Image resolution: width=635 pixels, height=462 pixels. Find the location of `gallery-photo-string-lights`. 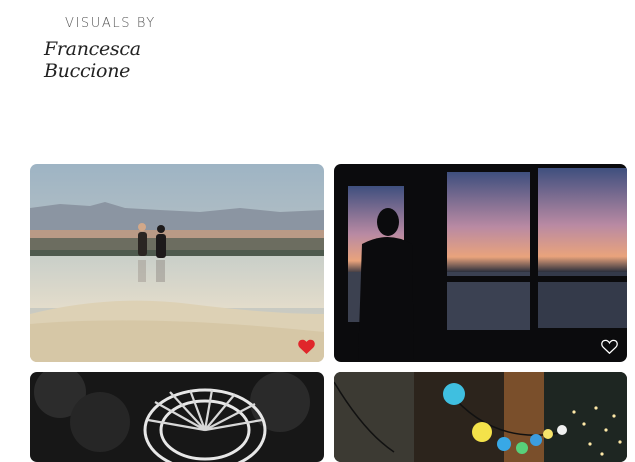

gallery-photo-string-lights is located at coordinates (480, 417).